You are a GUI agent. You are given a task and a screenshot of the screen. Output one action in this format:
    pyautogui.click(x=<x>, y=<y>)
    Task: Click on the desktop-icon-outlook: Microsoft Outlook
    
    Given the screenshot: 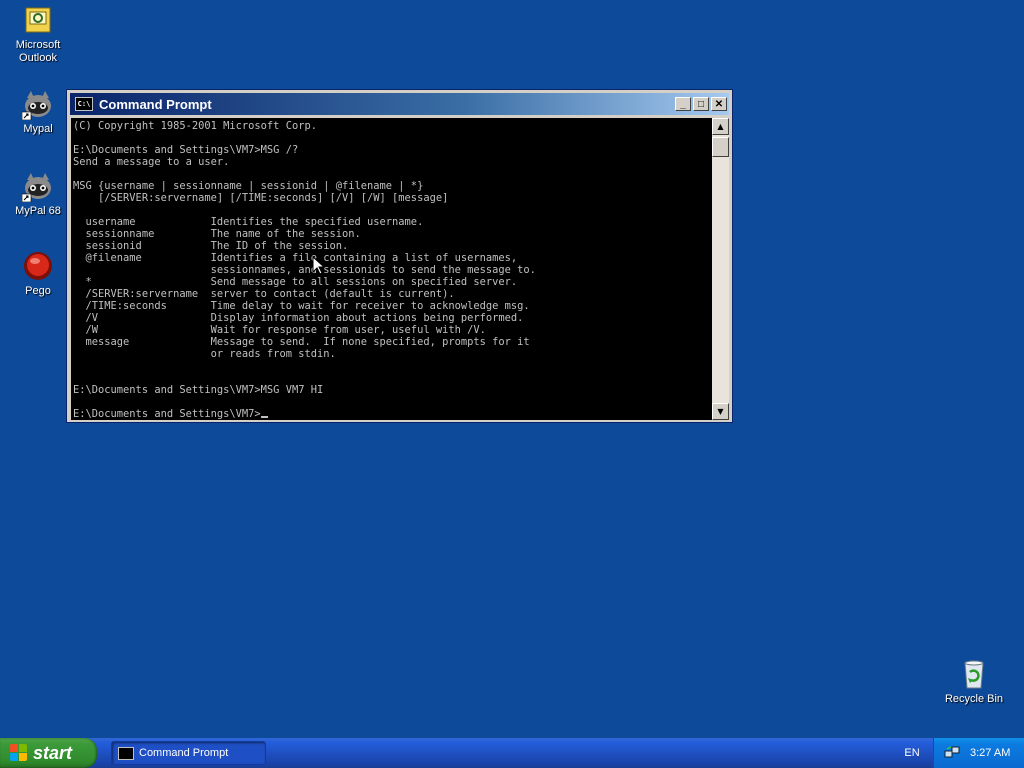 What is the action you would take?
    pyautogui.click(x=38, y=34)
    